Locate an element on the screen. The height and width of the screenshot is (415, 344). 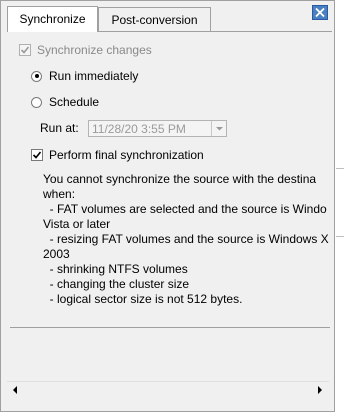
final-sync-label: Perform final synchronization is located at coordinates (126, 155).